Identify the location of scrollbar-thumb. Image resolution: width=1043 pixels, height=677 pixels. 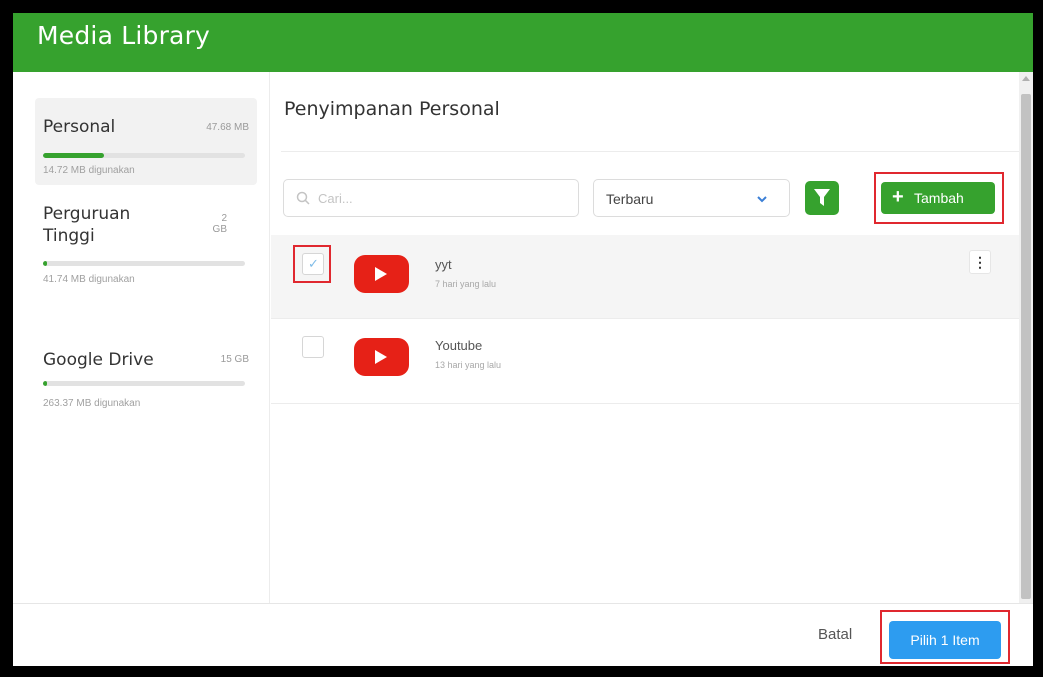
(1026, 346).